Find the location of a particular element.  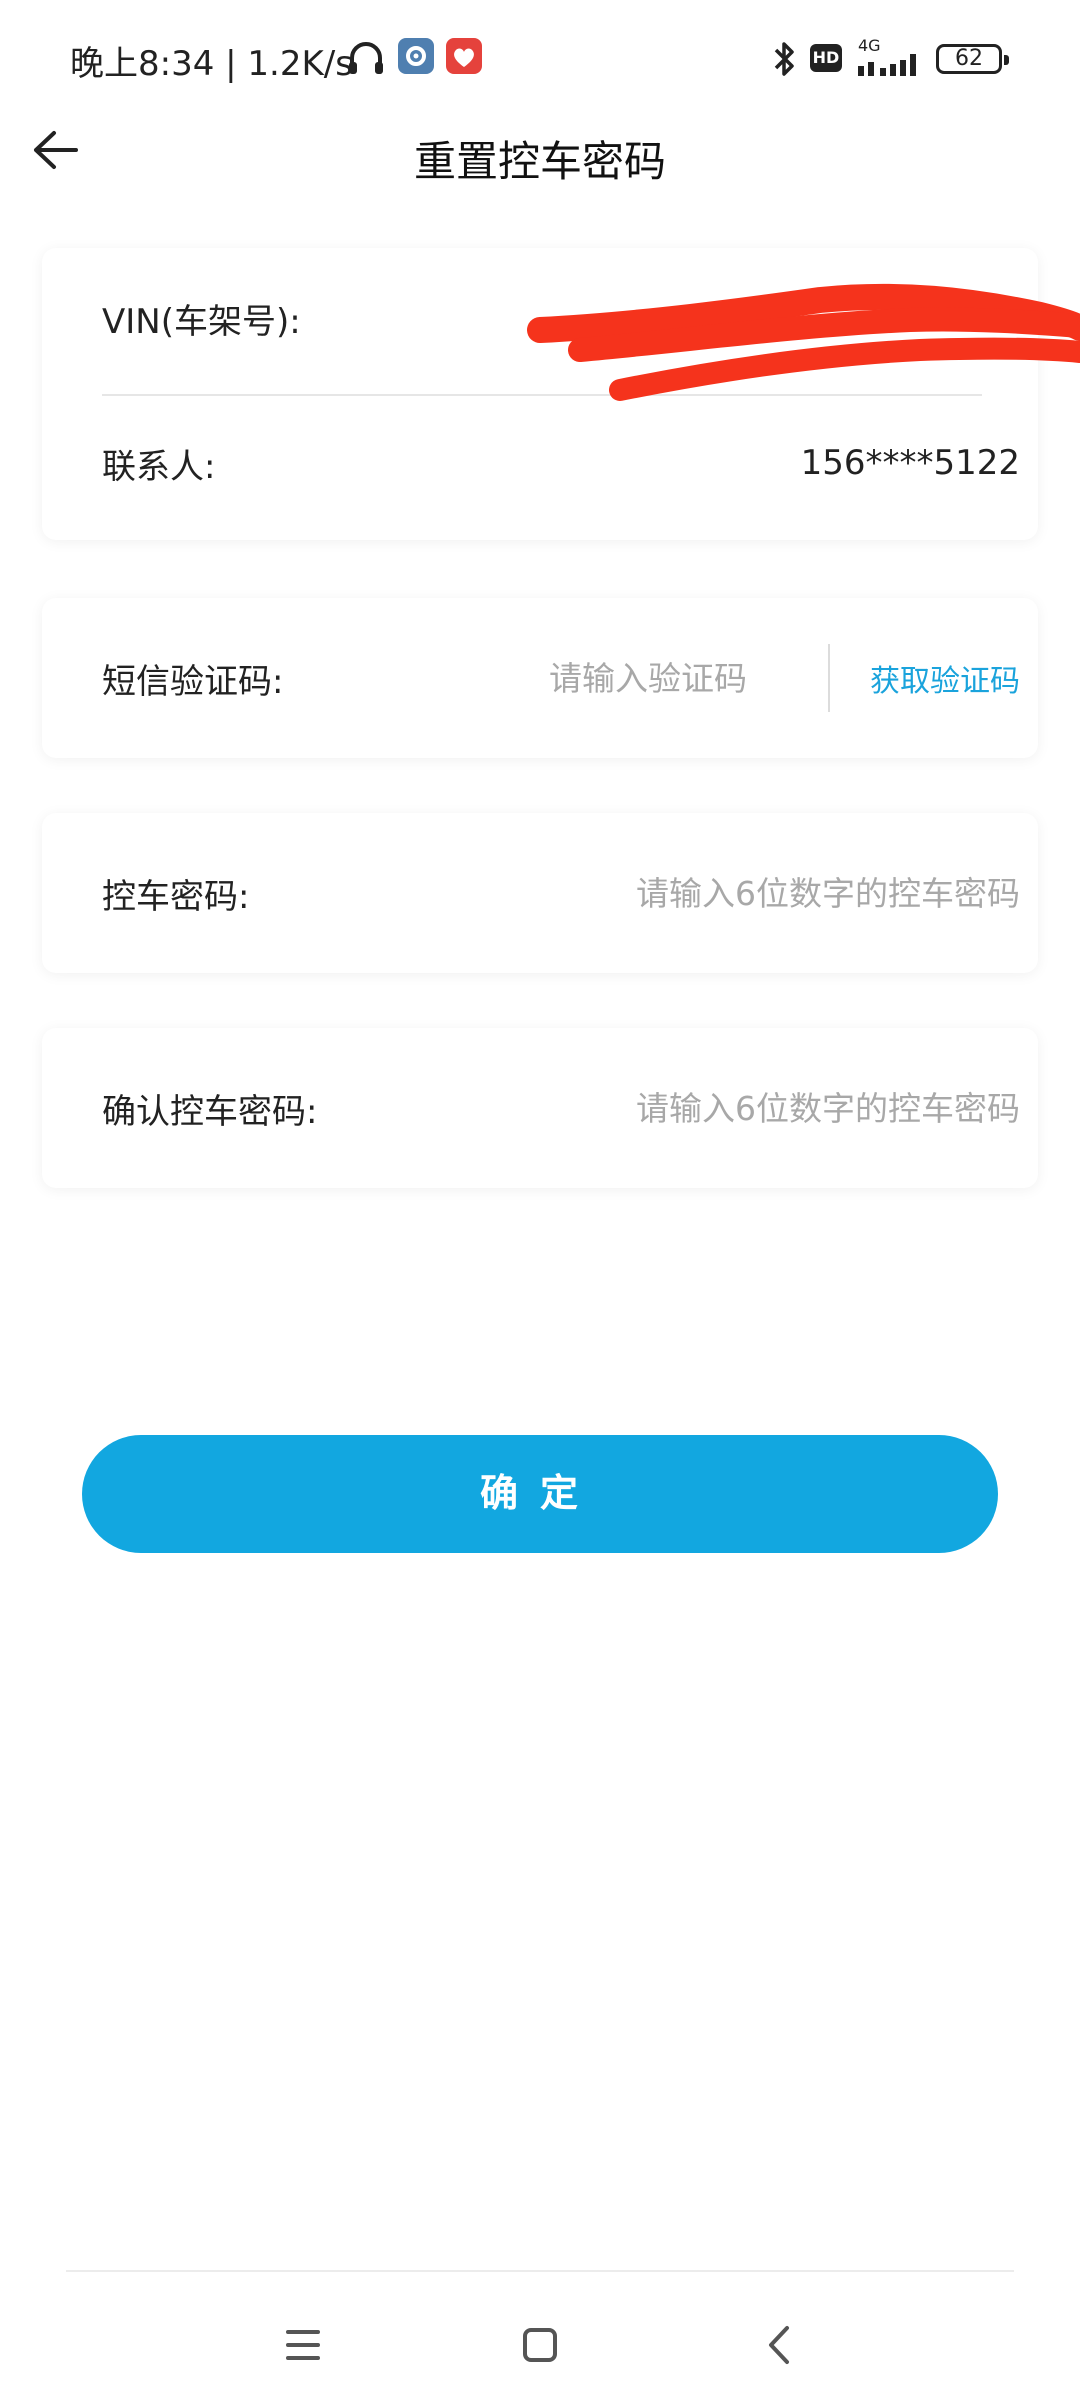

confirm-button: 确定 is located at coordinates (540, 1494).